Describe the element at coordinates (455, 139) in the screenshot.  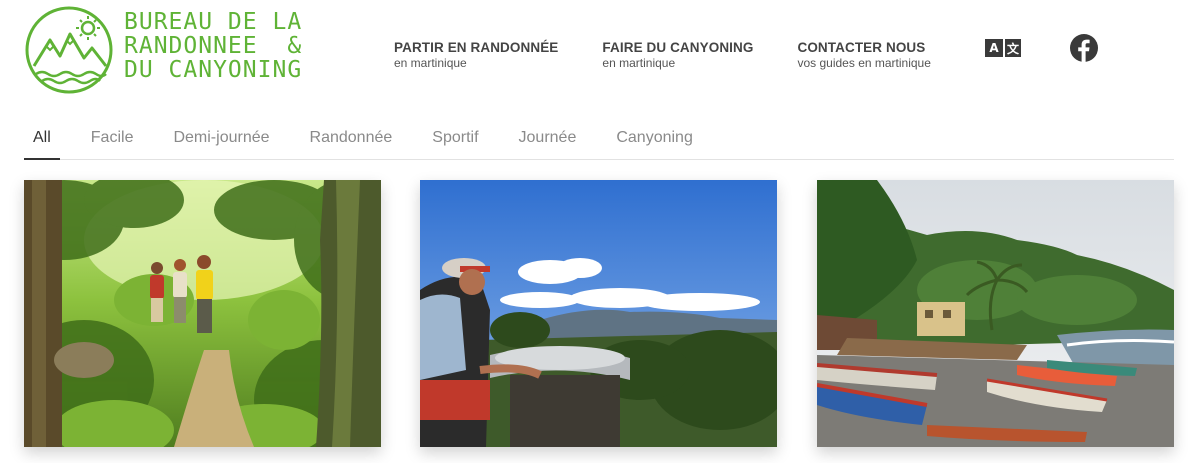
I see `filter-tab-sportif: Sportif` at that location.